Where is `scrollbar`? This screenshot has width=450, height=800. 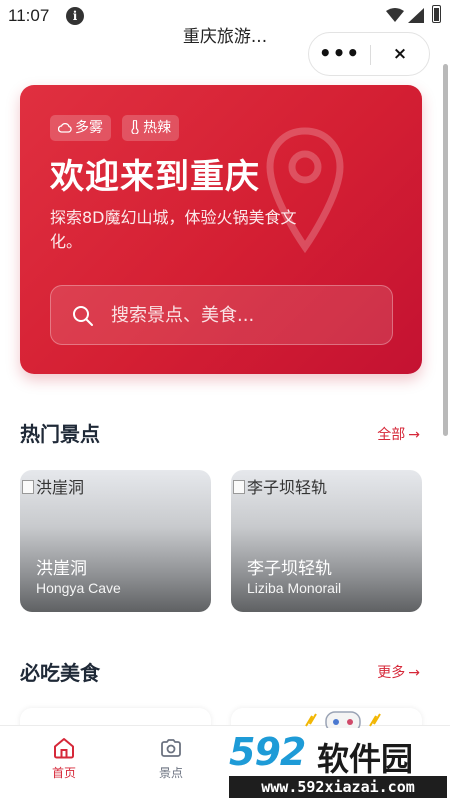
scrollbar is located at coordinates (445, 250).